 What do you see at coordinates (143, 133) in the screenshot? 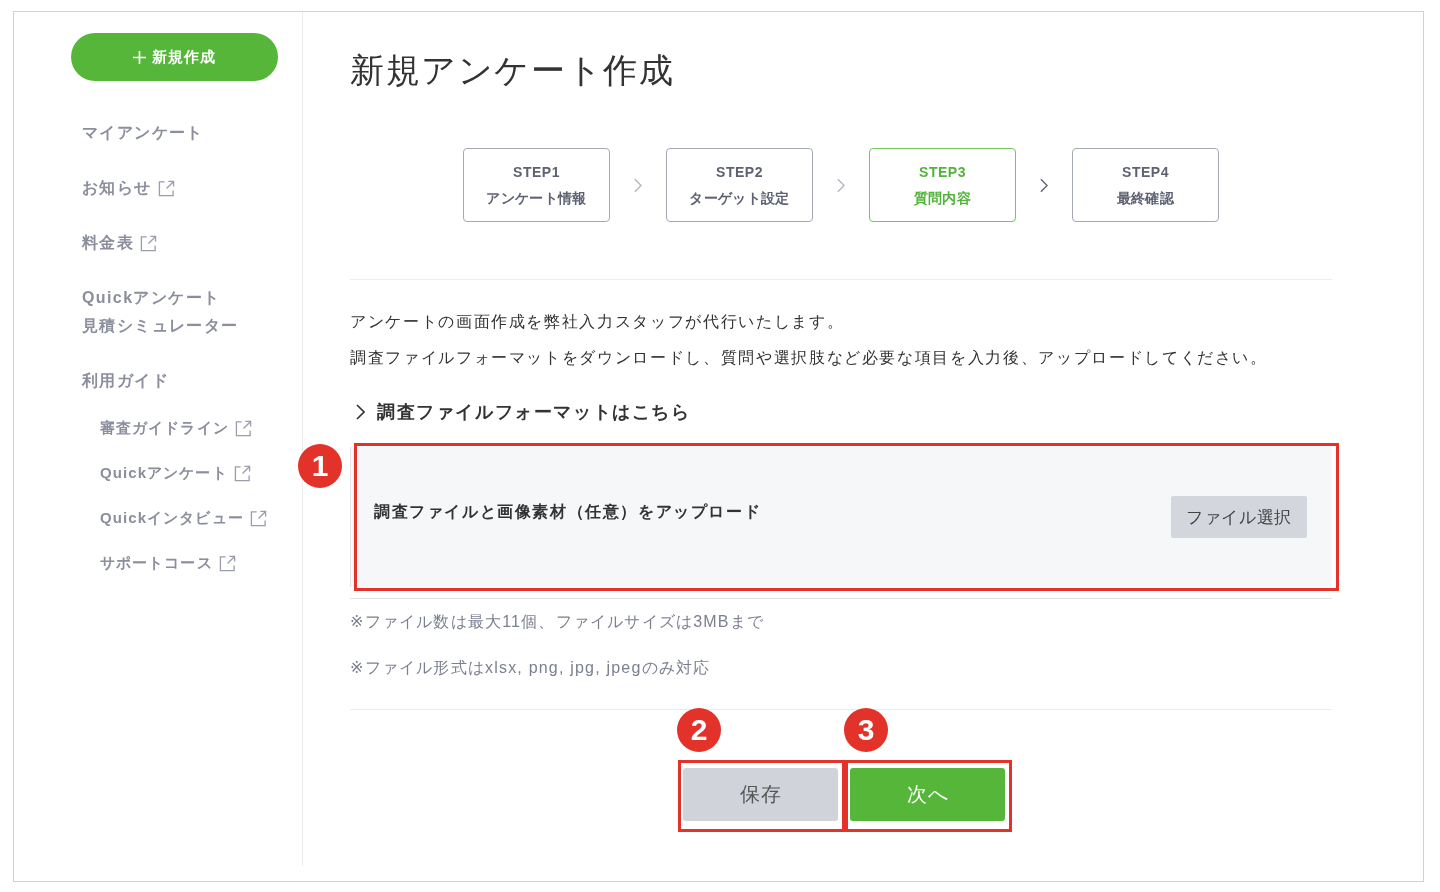
I see `sidebar-link: マイアンケート` at bounding box center [143, 133].